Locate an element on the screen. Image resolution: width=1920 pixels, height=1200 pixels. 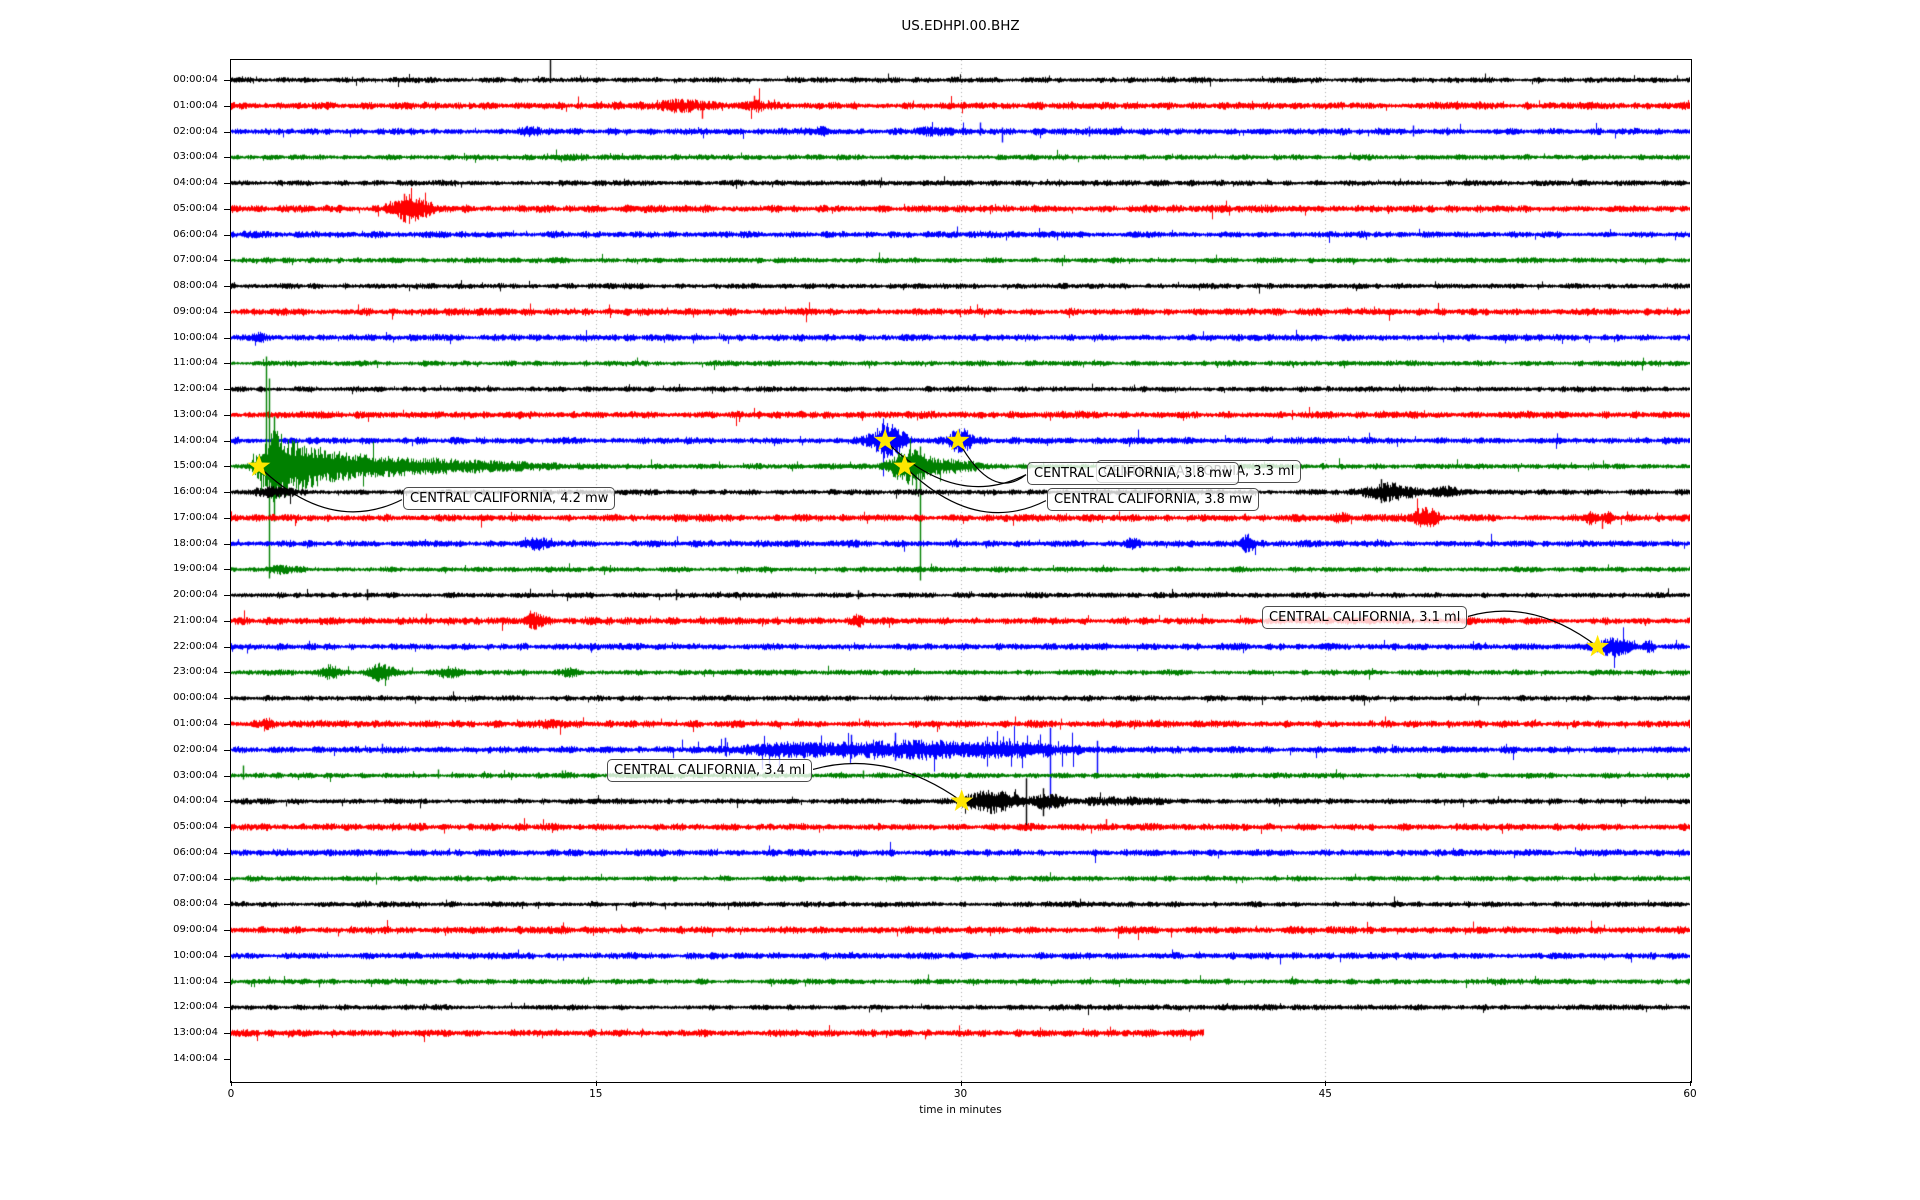
y-axis-label: 22:00:04 is located at coordinates (195, 646).